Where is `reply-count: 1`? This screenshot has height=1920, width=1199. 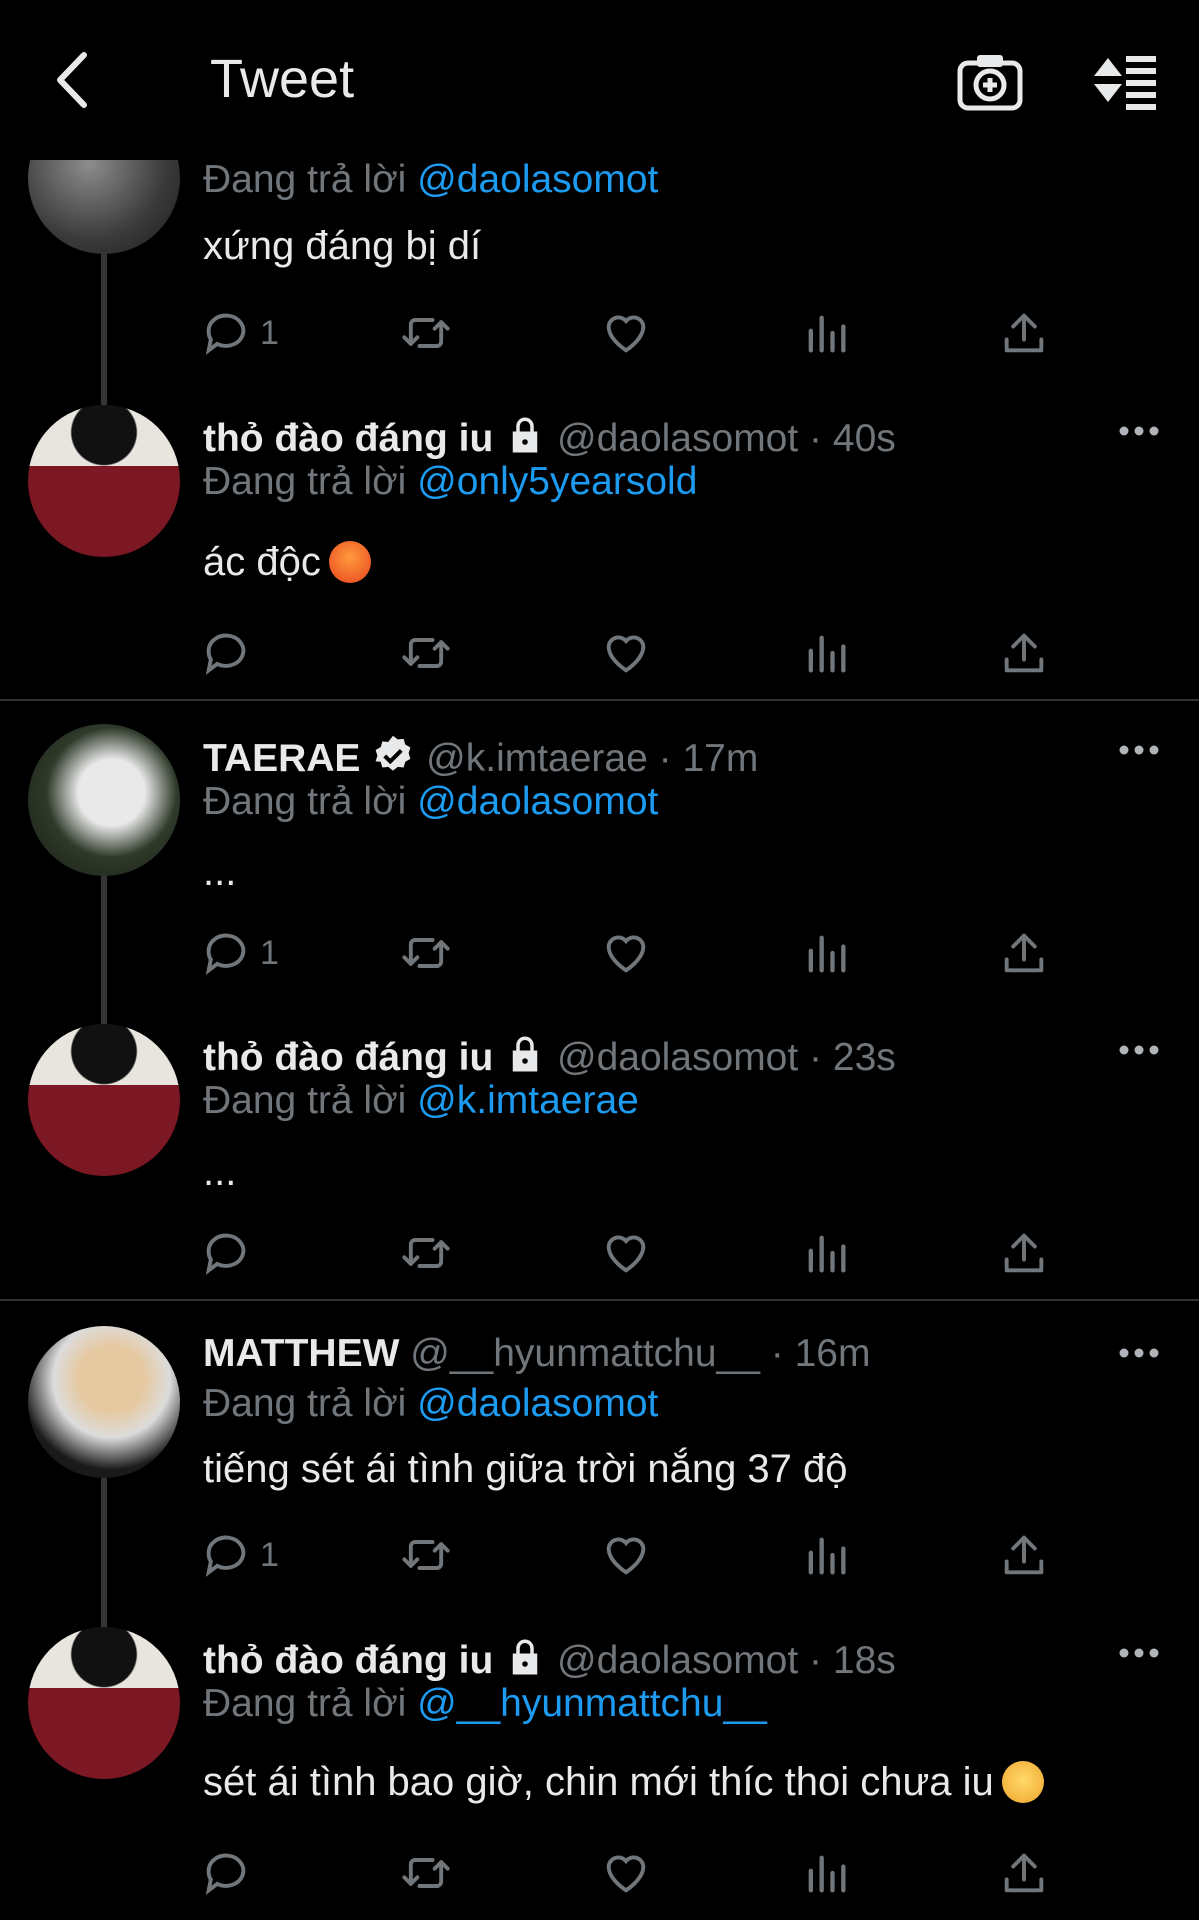 reply-count: 1 is located at coordinates (269, 1554).